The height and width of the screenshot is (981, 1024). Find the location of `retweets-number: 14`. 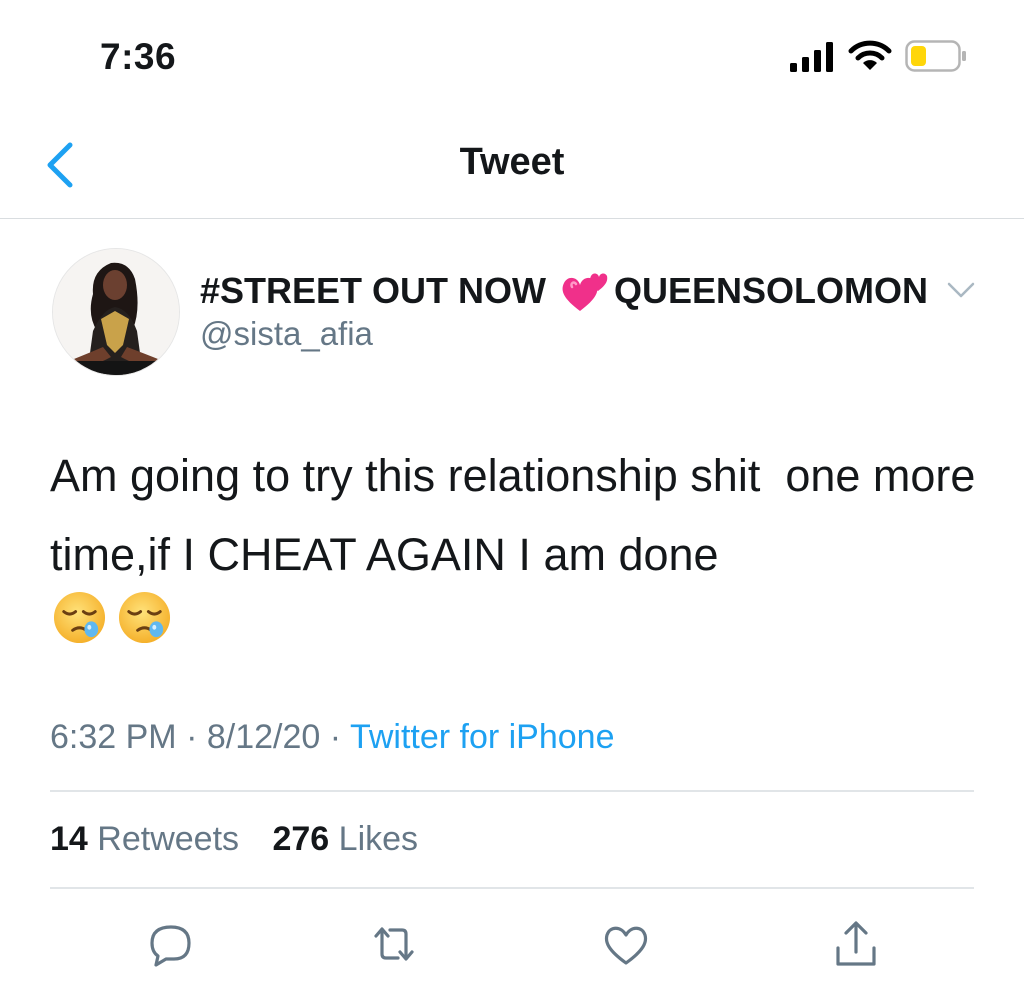

retweets-number: 14 is located at coordinates (69, 839).